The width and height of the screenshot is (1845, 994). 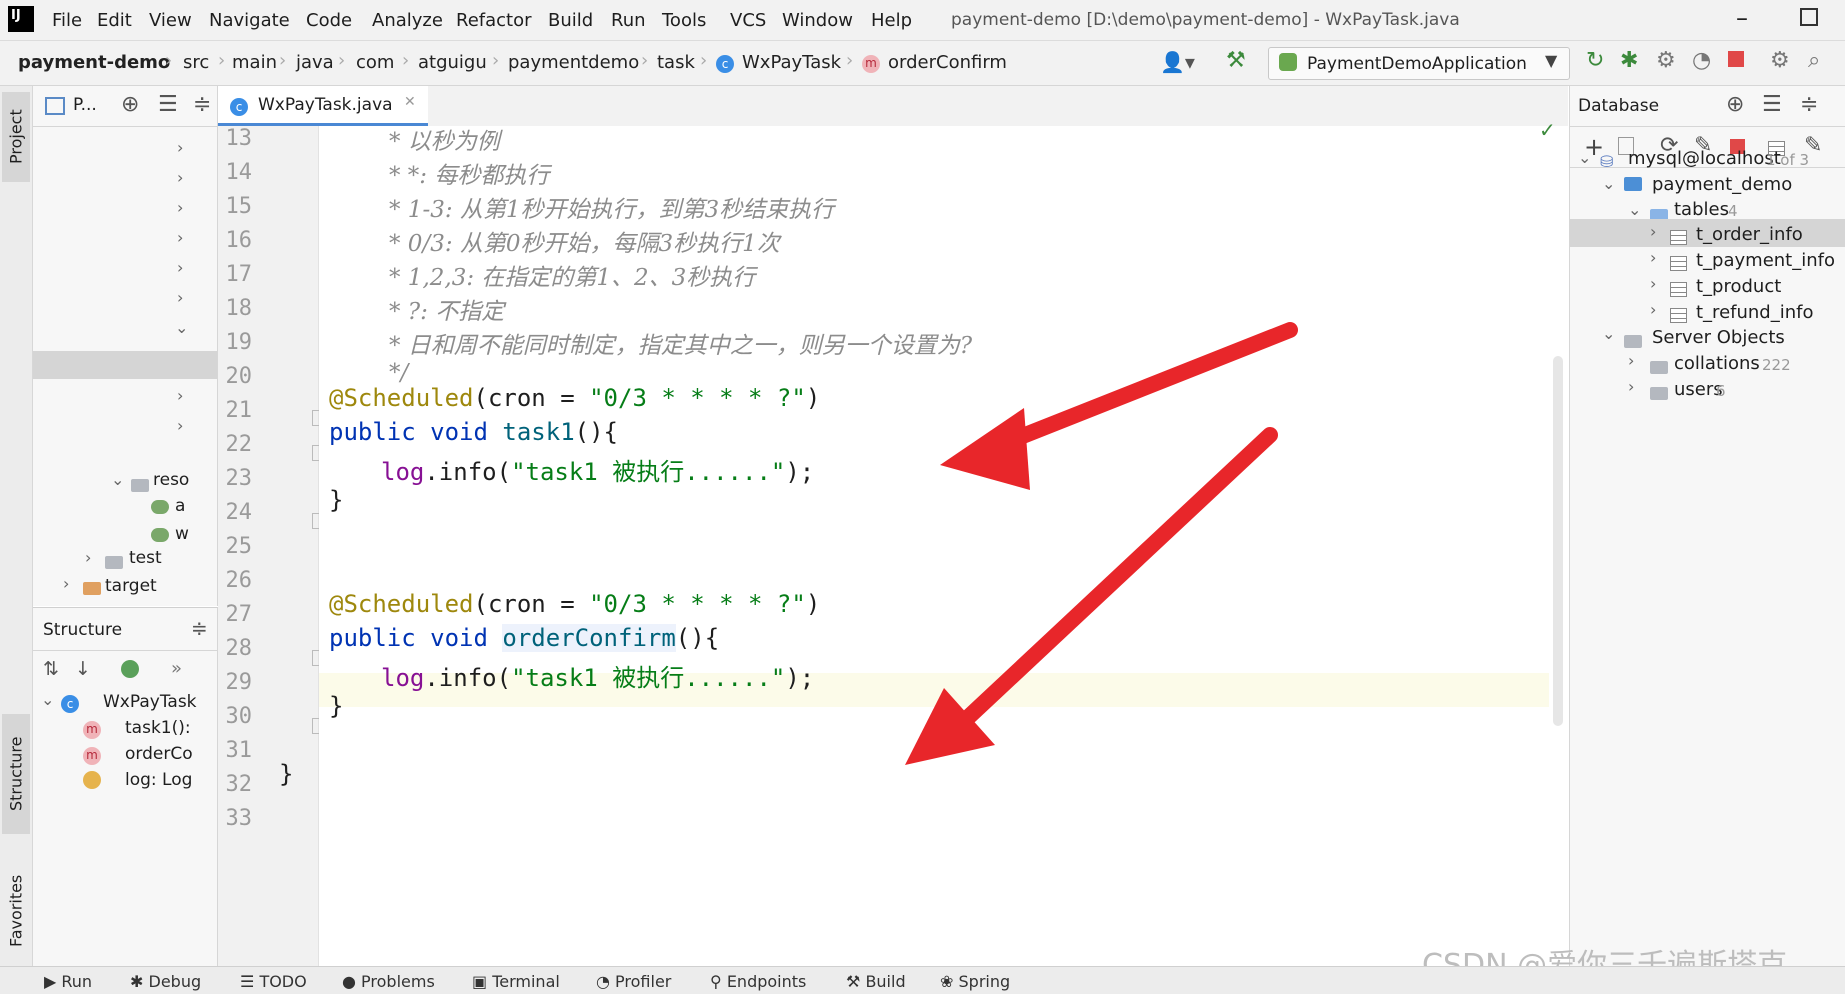 I want to click on tool-tab-terminal: ▣ Terminal, so click(x=516, y=981).